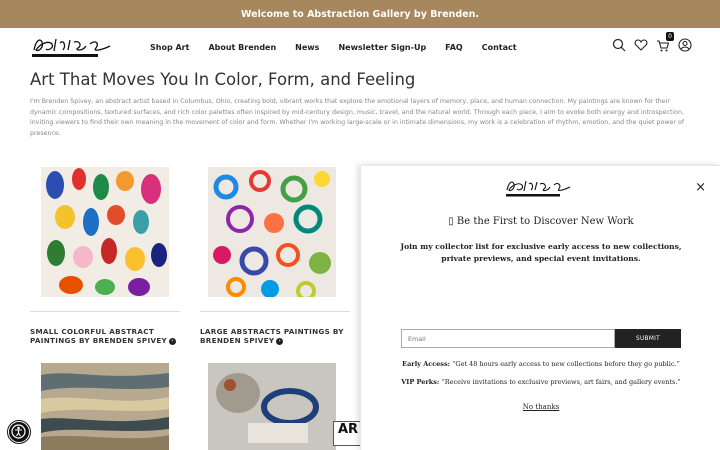 Image resolution: width=720 pixels, height=450 pixels. What do you see at coordinates (619, 45) in the screenshot?
I see `search-icon` at bounding box center [619, 45].